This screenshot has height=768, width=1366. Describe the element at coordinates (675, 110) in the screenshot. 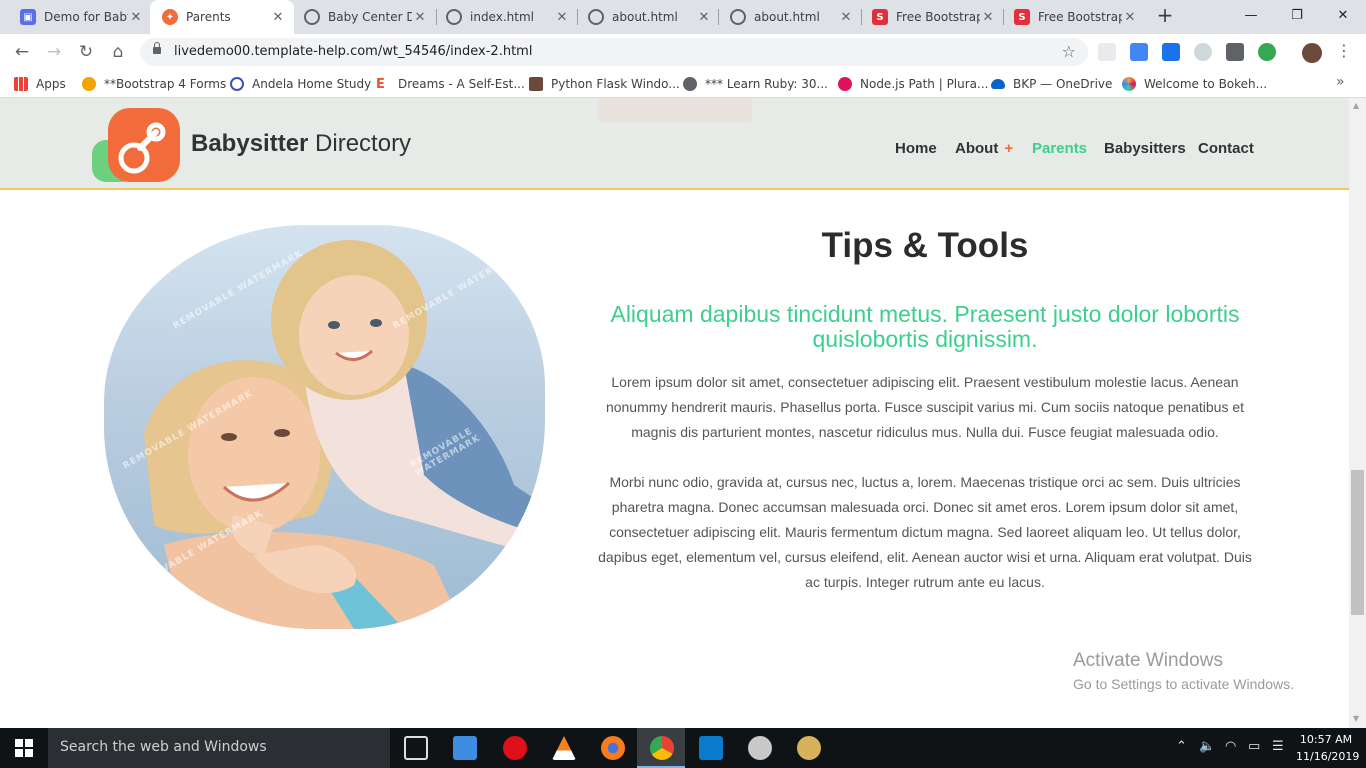

I see `faded-banner` at that location.